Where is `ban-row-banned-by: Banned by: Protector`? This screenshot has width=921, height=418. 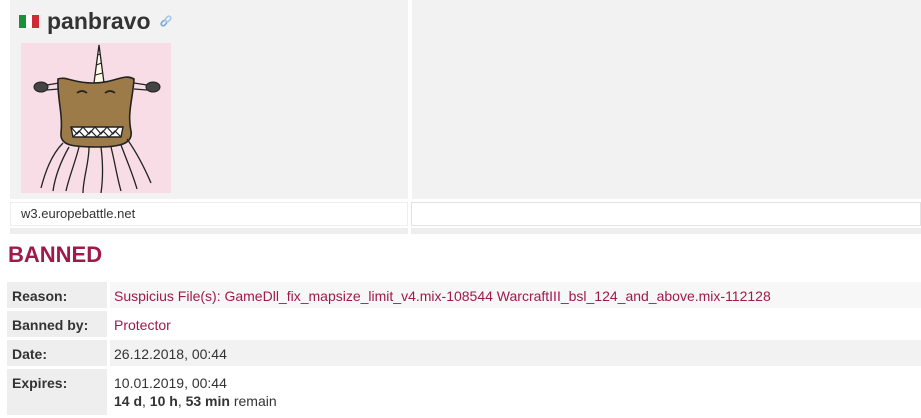
ban-row-banned-by: Banned by: Protector is located at coordinates (464, 324).